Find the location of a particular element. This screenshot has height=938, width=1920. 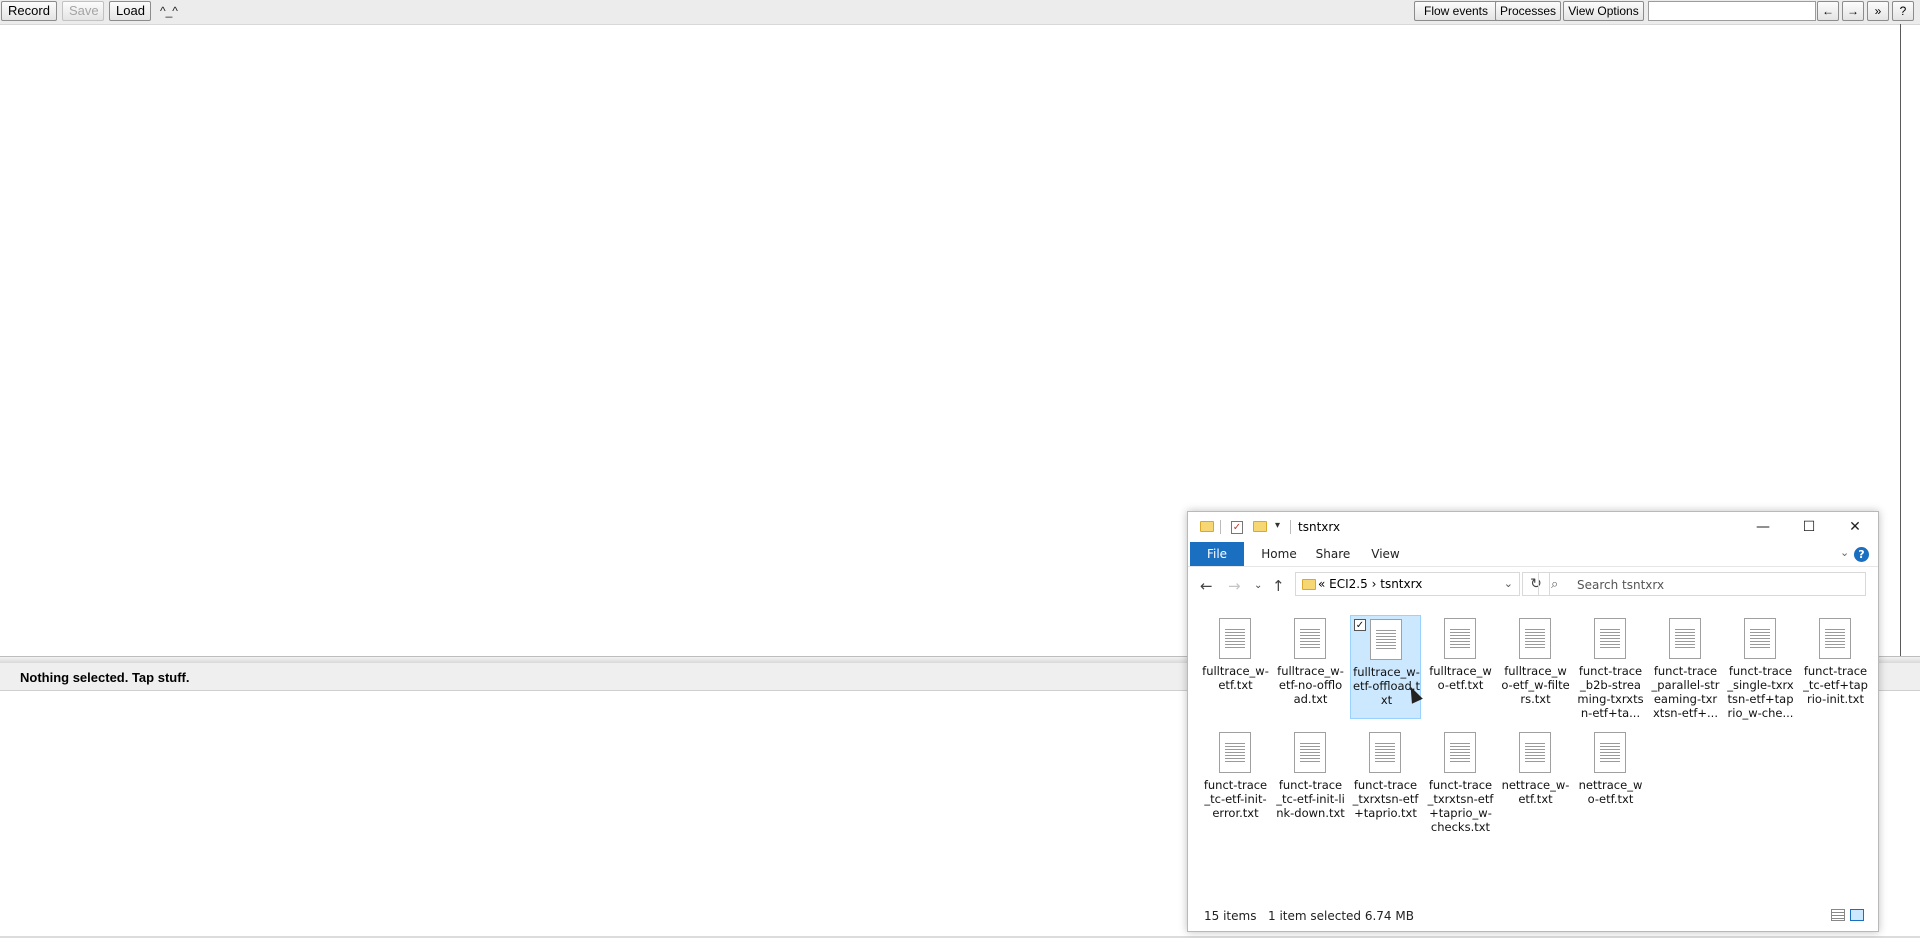

file-item: funct-trace_txrxtsn-etf+taprio.txt is located at coordinates (1385, 781).